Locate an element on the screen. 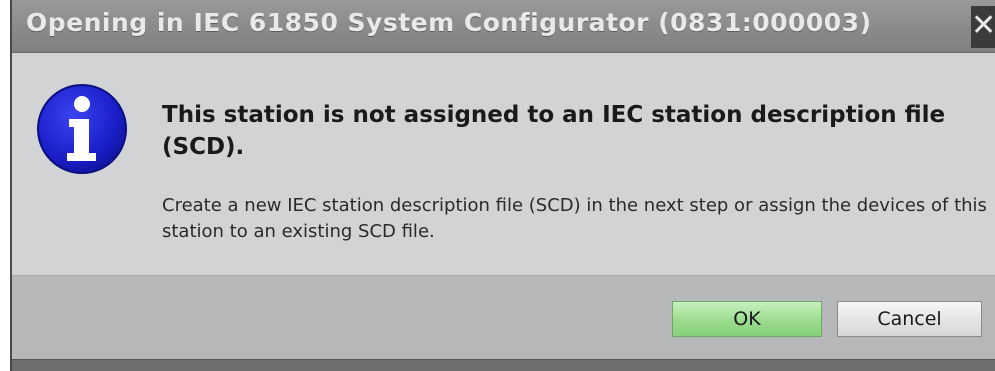 Image resolution: width=995 pixels, height=371 pixels. close-button: ✕ is located at coordinates (983, 27).